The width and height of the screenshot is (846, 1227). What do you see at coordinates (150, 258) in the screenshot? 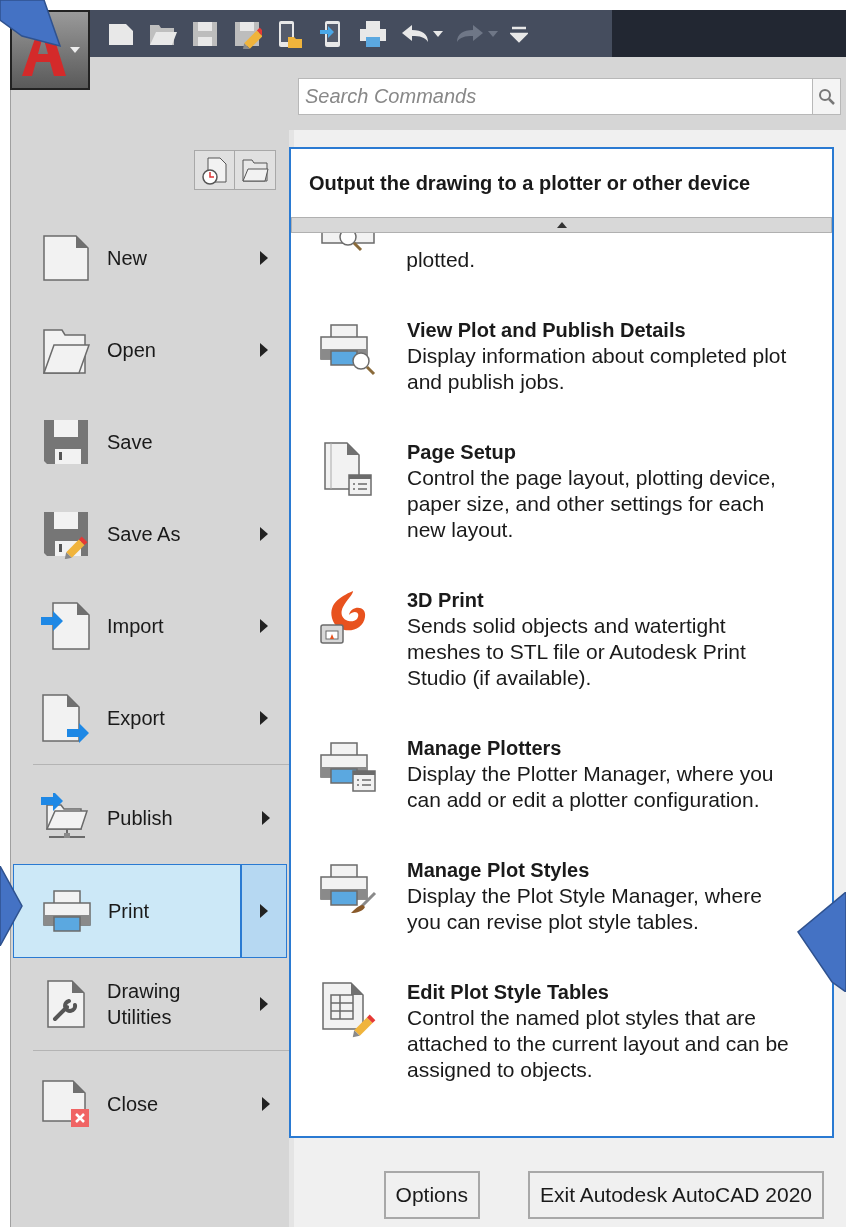
I see `menu-item: New` at bounding box center [150, 258].